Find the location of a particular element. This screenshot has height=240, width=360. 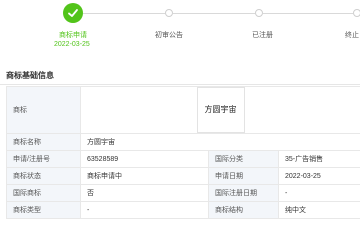

table-row: 商标名称 方圆宇宙 is located at coordinates (183, 142).